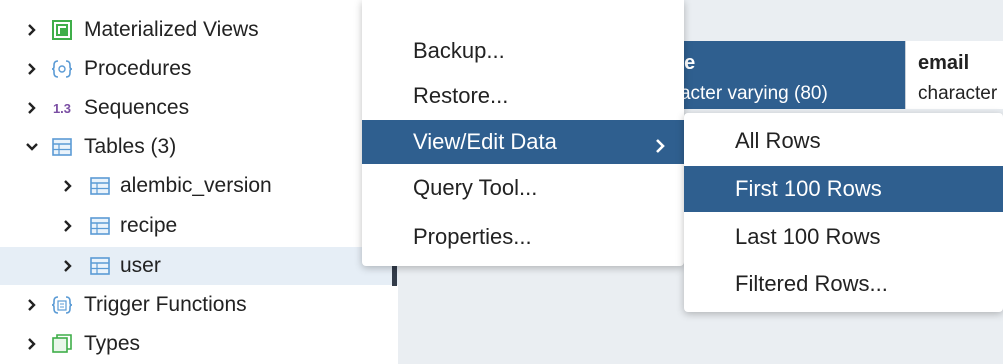 This screenshot has height=364, width=1003. I want to click on tree-item-alembic-version: alembic_version, so click(199, 186).